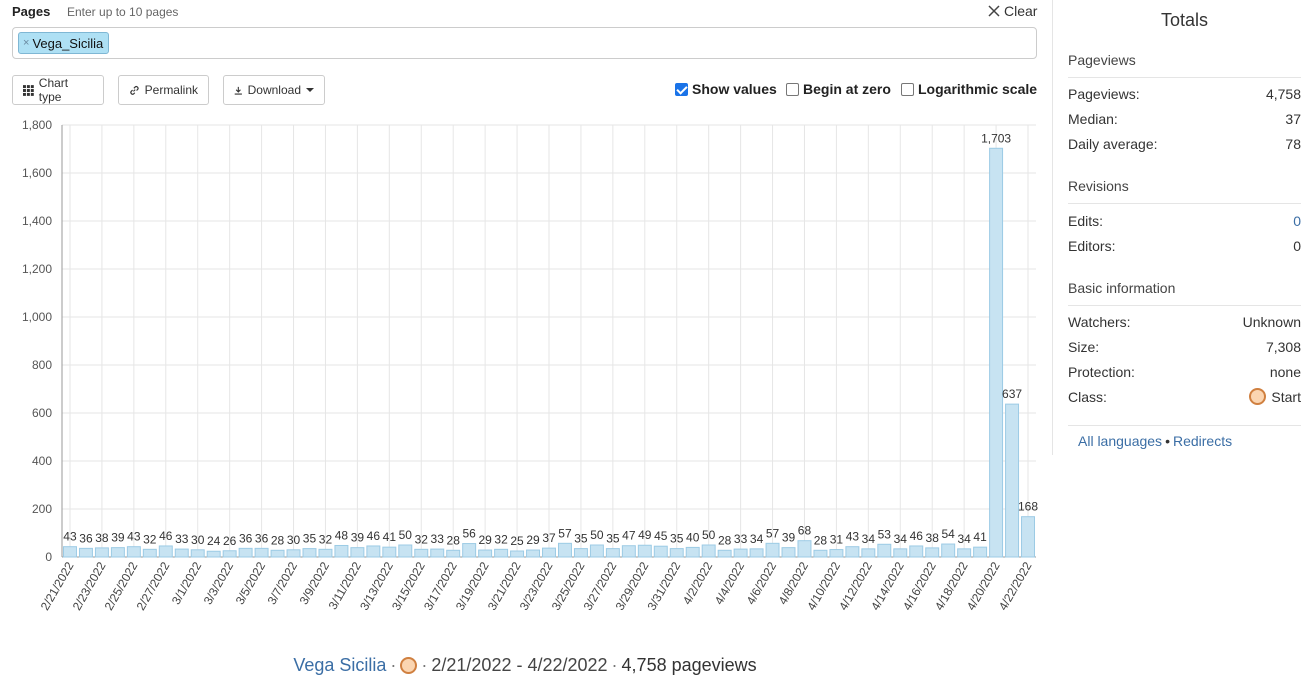 The image size is (1316, 683). Describe the element at coordinates (134, 90) in the screenshot. I see `link-icon` at that location.